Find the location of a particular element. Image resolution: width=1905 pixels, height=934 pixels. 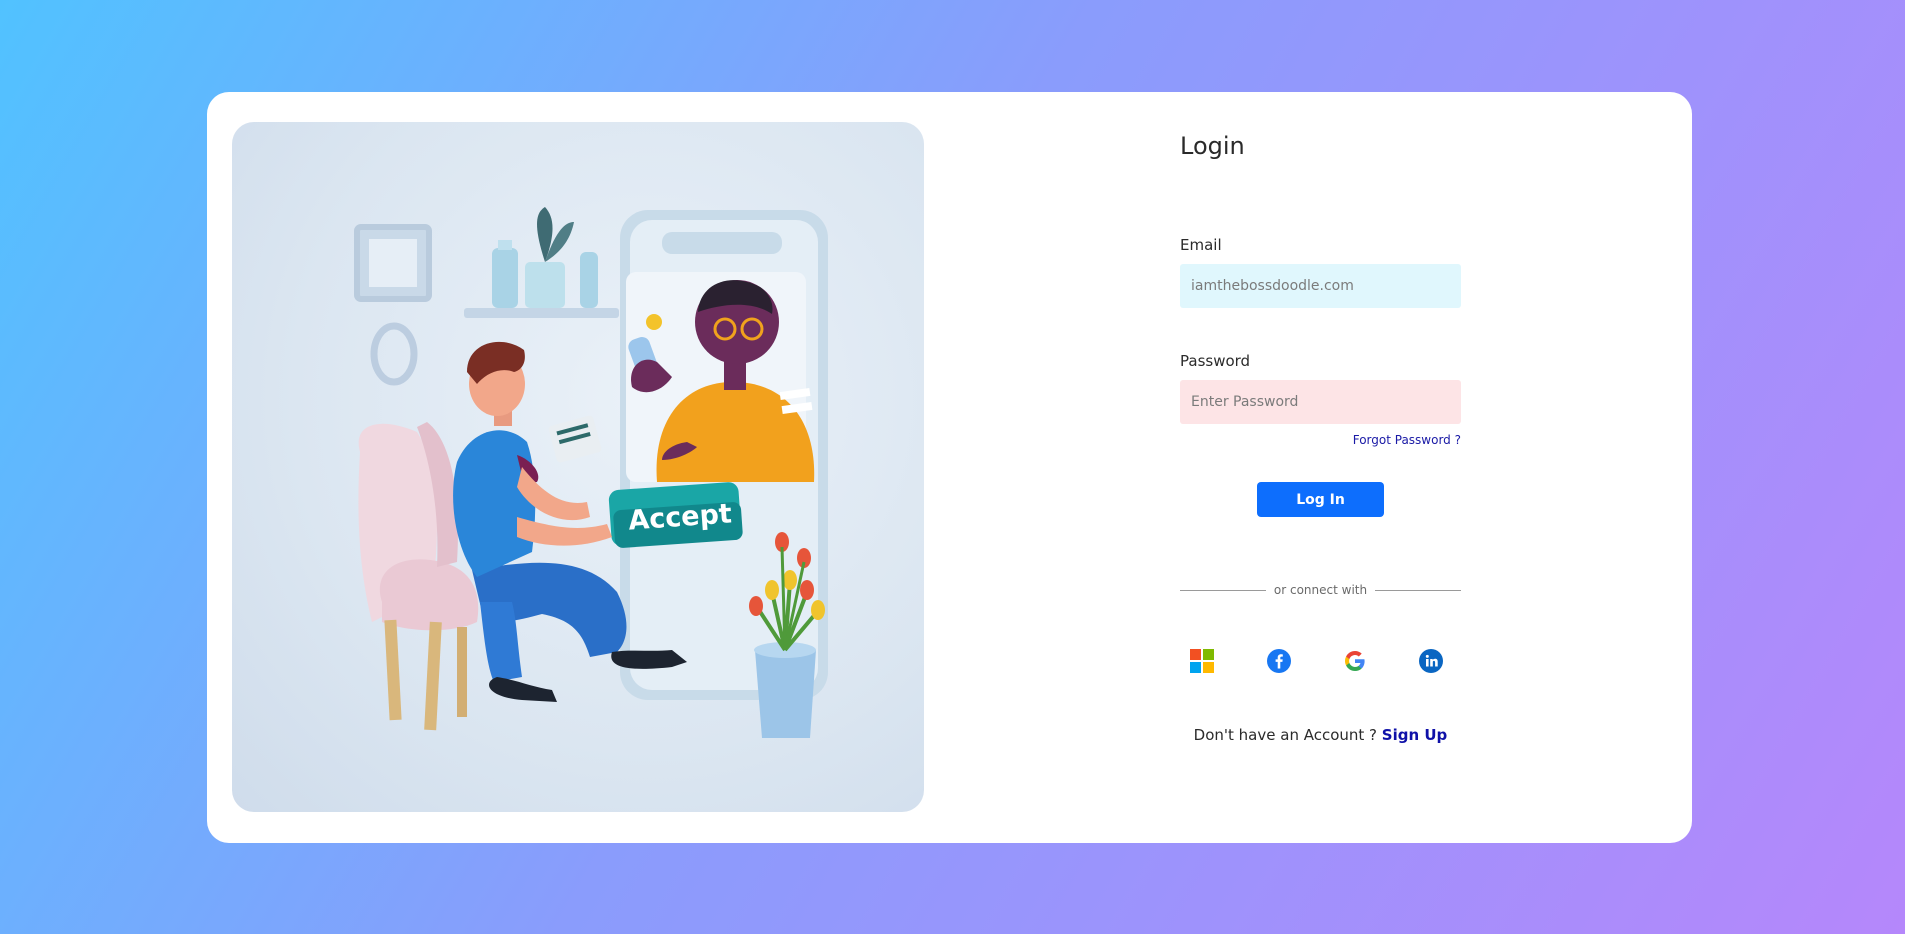

social-login-buttons is located at coordinates (1320, 661).